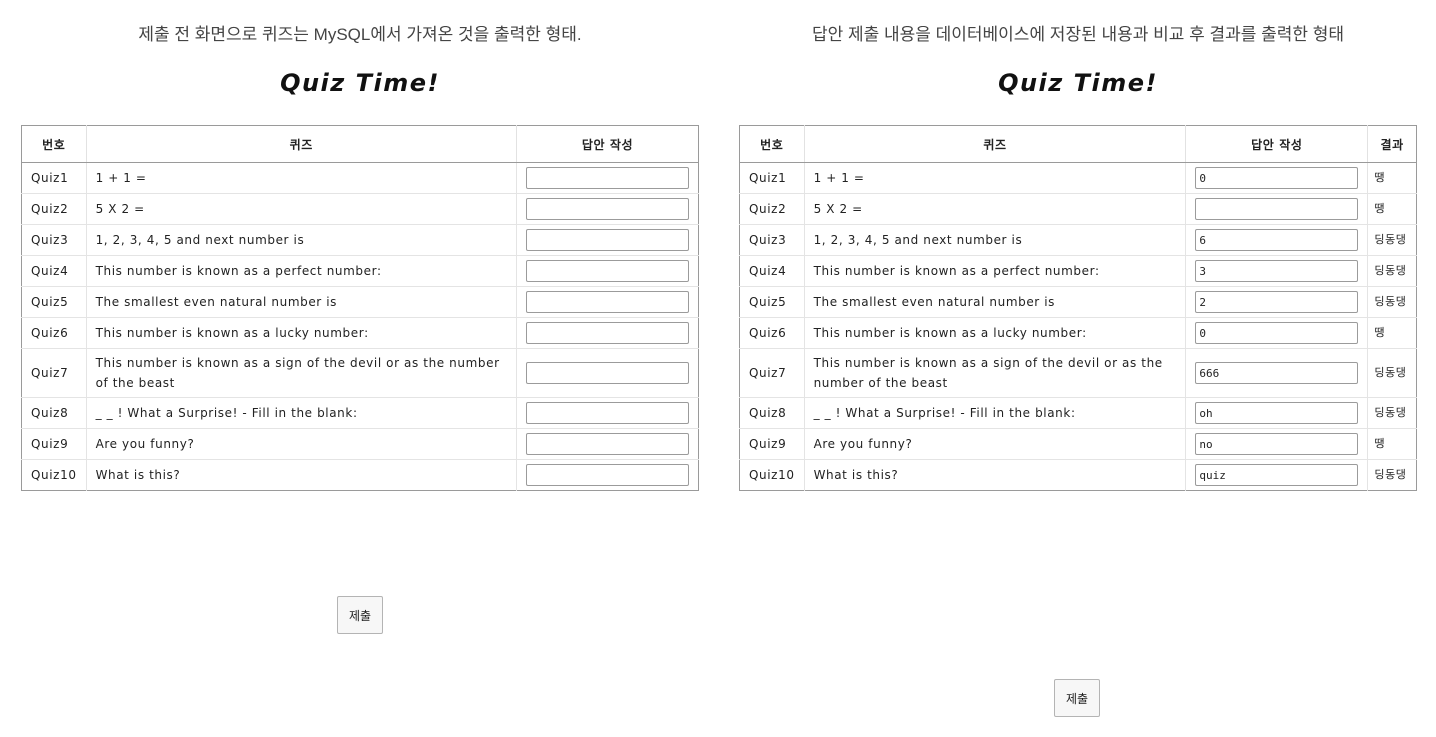  What do you see at coordinates (1078, 475) in the screenshot?
I see `table-row: Quiz10What is this? 딩동댕` at bounding box center [1078, 475].